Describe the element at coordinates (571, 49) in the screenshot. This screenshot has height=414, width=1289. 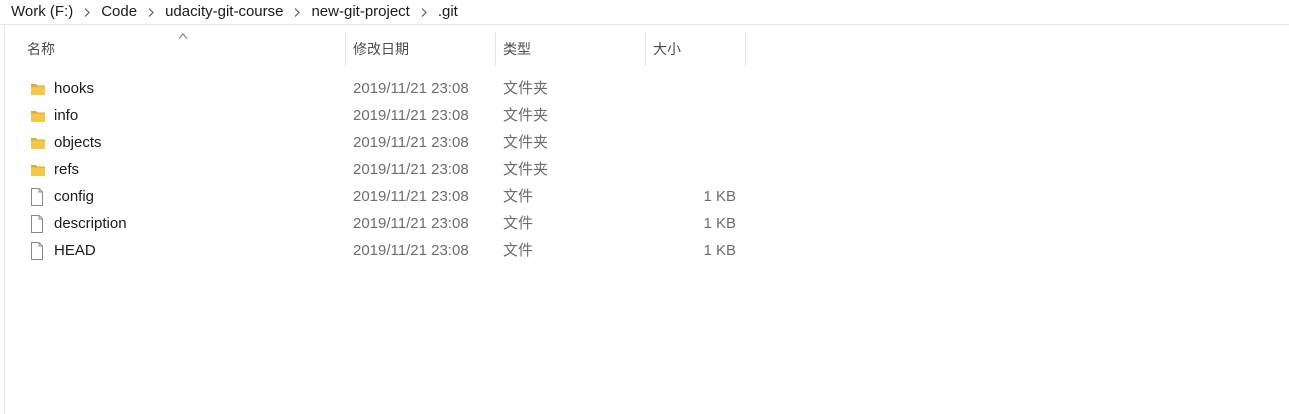
I see `column-header-type: 类型` at that location.